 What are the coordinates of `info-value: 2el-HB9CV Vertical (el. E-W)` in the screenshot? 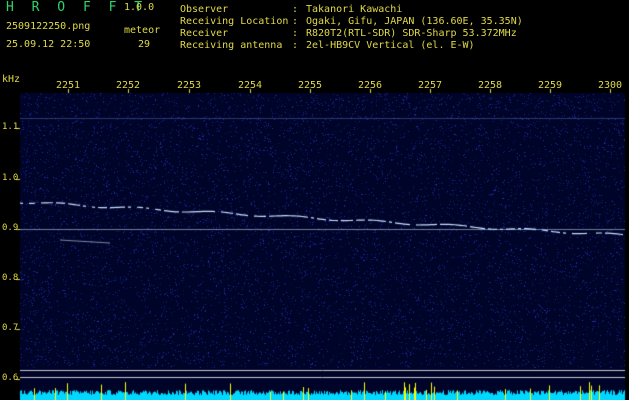 It's located at (390, 45).